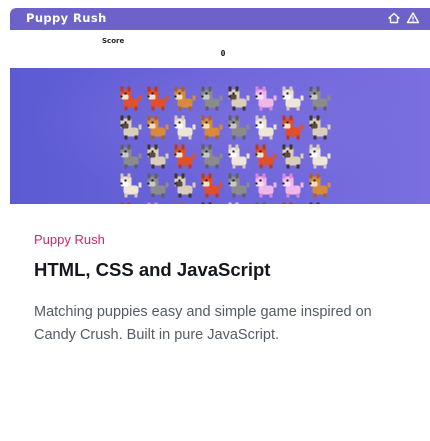  What do you see at coordinates (66, 18) in the screenshot?
I see `game-title: Puppy Rush` at bounding box center [66, 18].